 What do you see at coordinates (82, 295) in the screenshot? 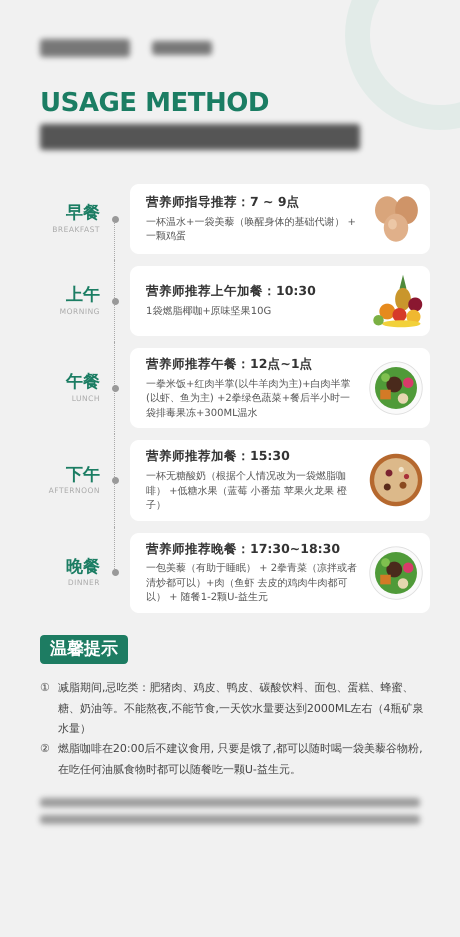
I see `meal-name: 上午` at bounding box center [82, 295].